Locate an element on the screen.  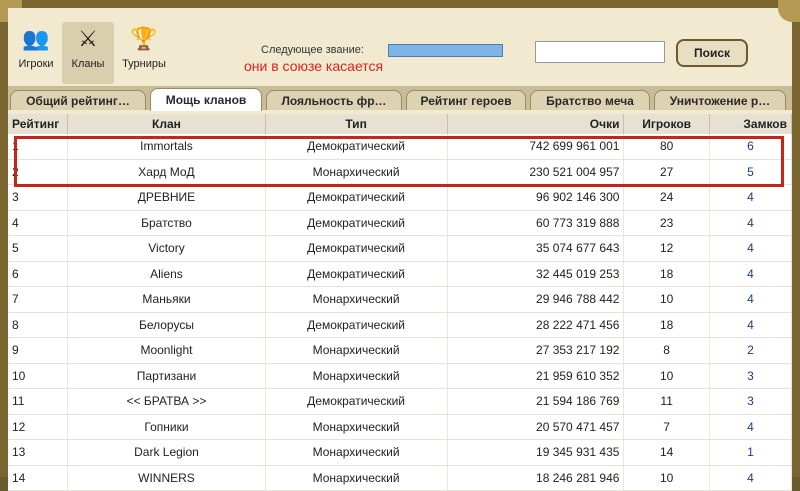
table-row: 5 Victory Демократический 35 074 677 643 12 4 is located at coordinates (400, 248).